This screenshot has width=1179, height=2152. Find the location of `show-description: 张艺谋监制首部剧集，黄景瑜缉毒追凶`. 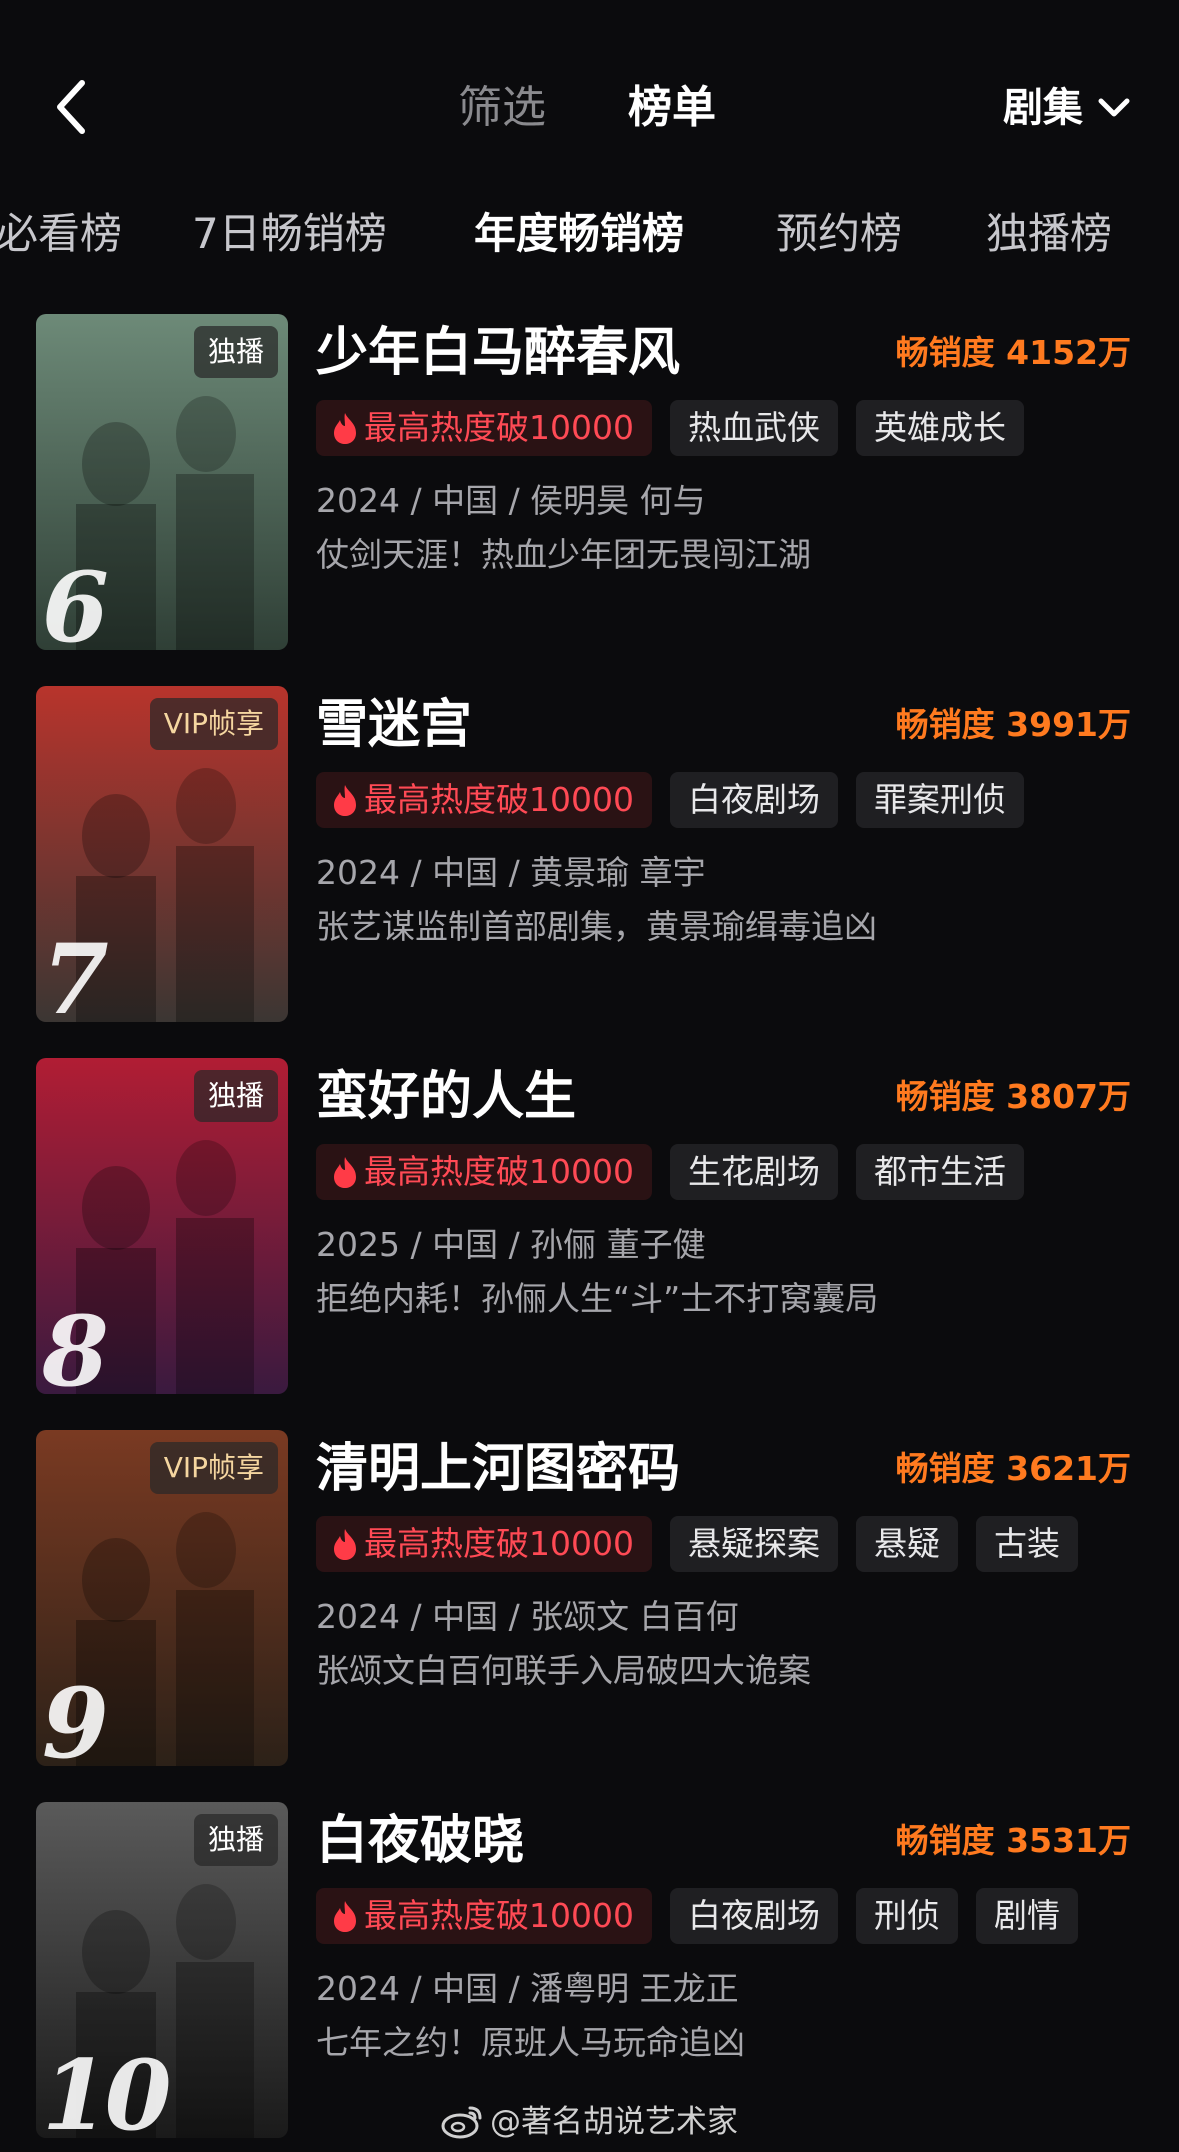

show-description: 张艺谋监制首部剧集，黄景瑜缉毒追凶 is located at coordinates (596, 926).